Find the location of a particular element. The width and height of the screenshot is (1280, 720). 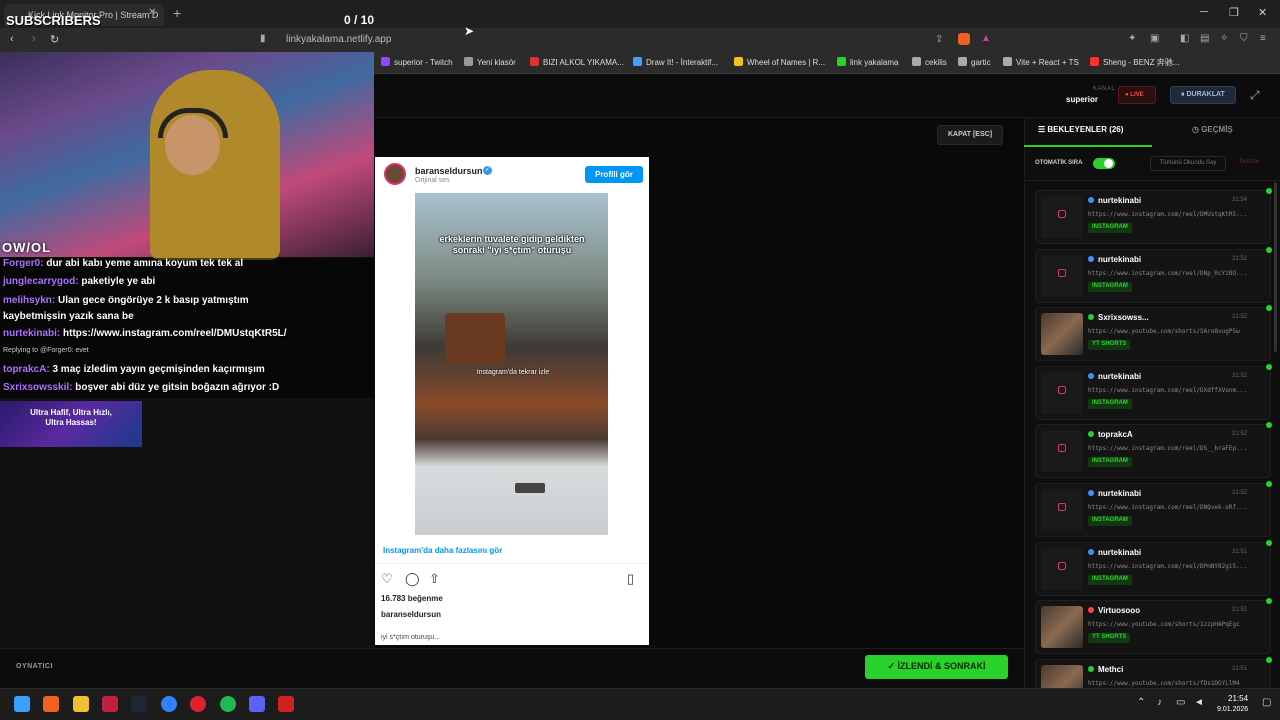

extensions-icon: ✦ is located at coordinates (1132, 38).